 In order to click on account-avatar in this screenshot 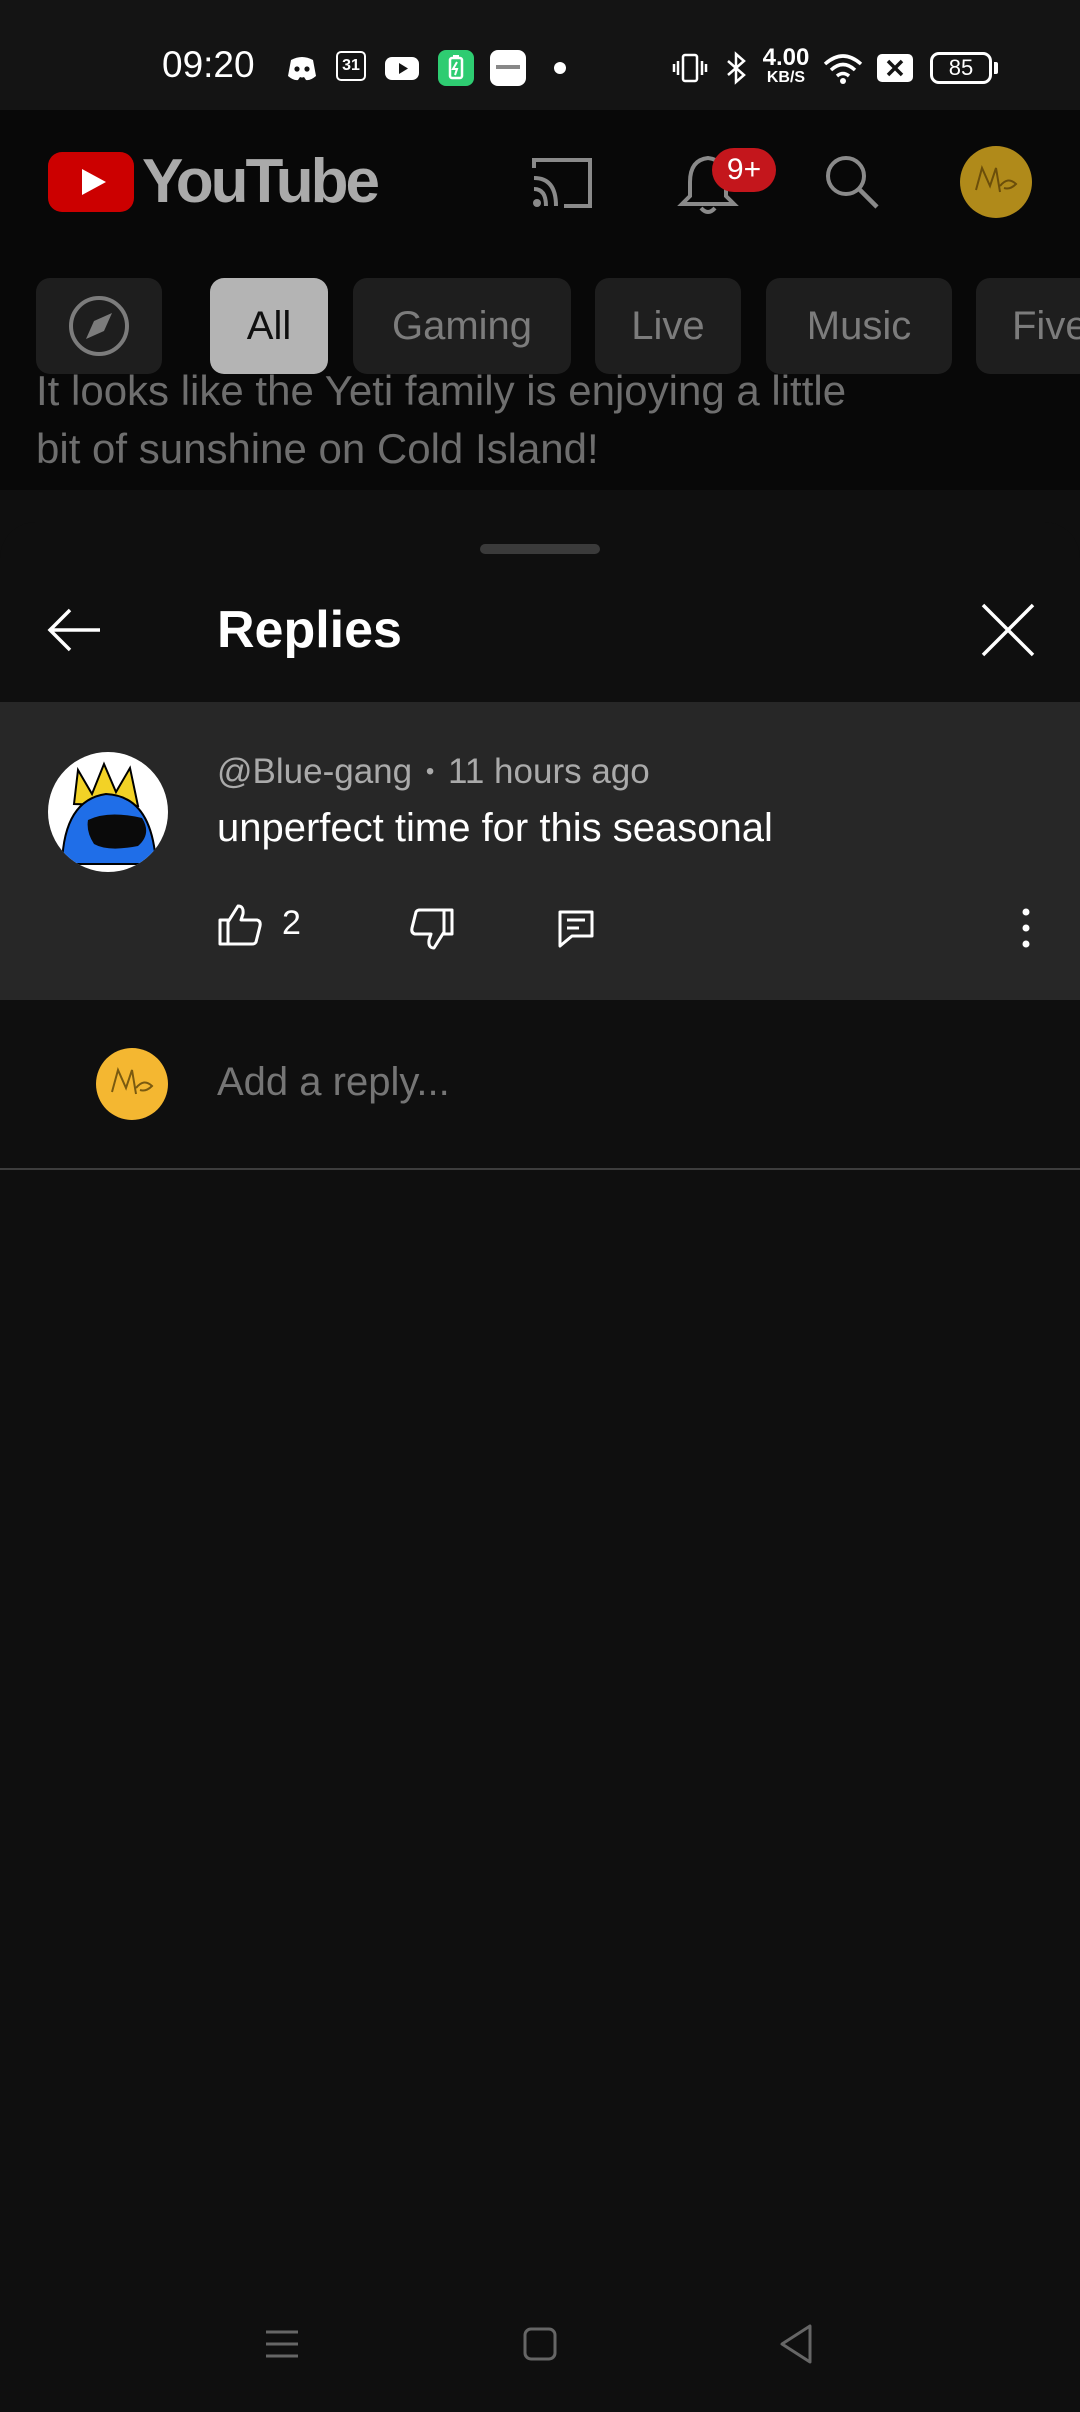, I will do `click(996, 182)`.